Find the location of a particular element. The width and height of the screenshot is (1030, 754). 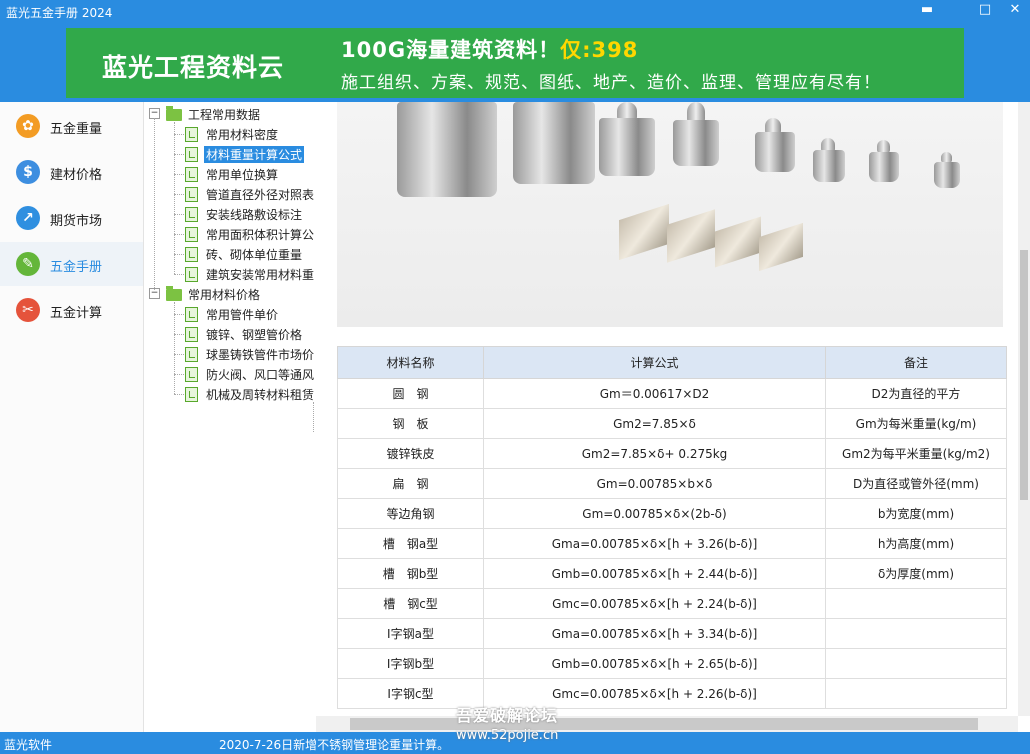

nav-item-label: 建材价格 is located at coordinates (76, 175).